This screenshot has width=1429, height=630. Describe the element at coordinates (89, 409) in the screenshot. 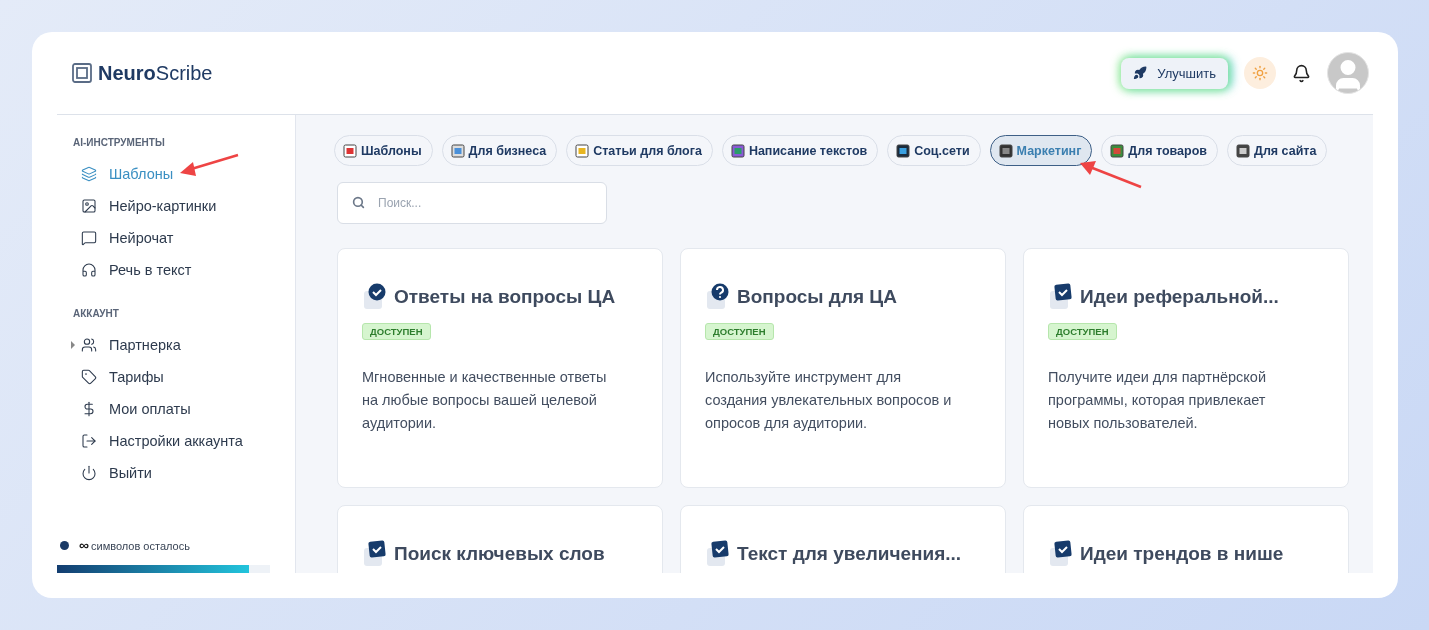

I see `dollar-icon` at that location.